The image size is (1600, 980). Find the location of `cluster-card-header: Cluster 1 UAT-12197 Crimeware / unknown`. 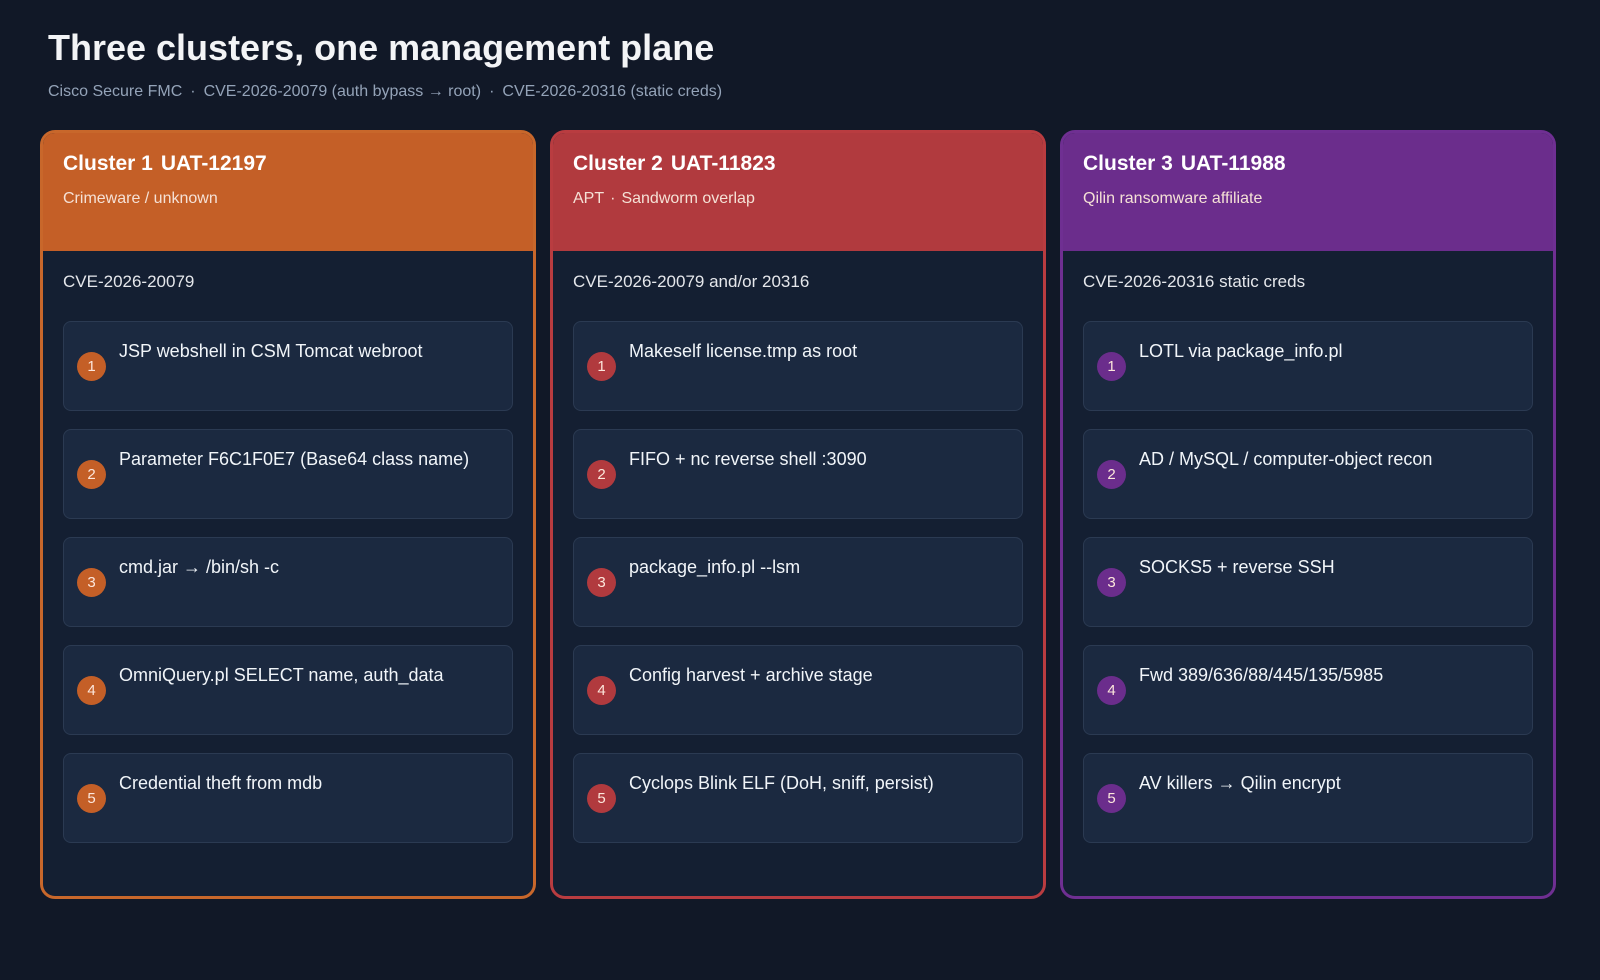

cluster-card-header: Cluster 1 UAT-12197 Crimeware / unknown is located at coordinates (288, 192).